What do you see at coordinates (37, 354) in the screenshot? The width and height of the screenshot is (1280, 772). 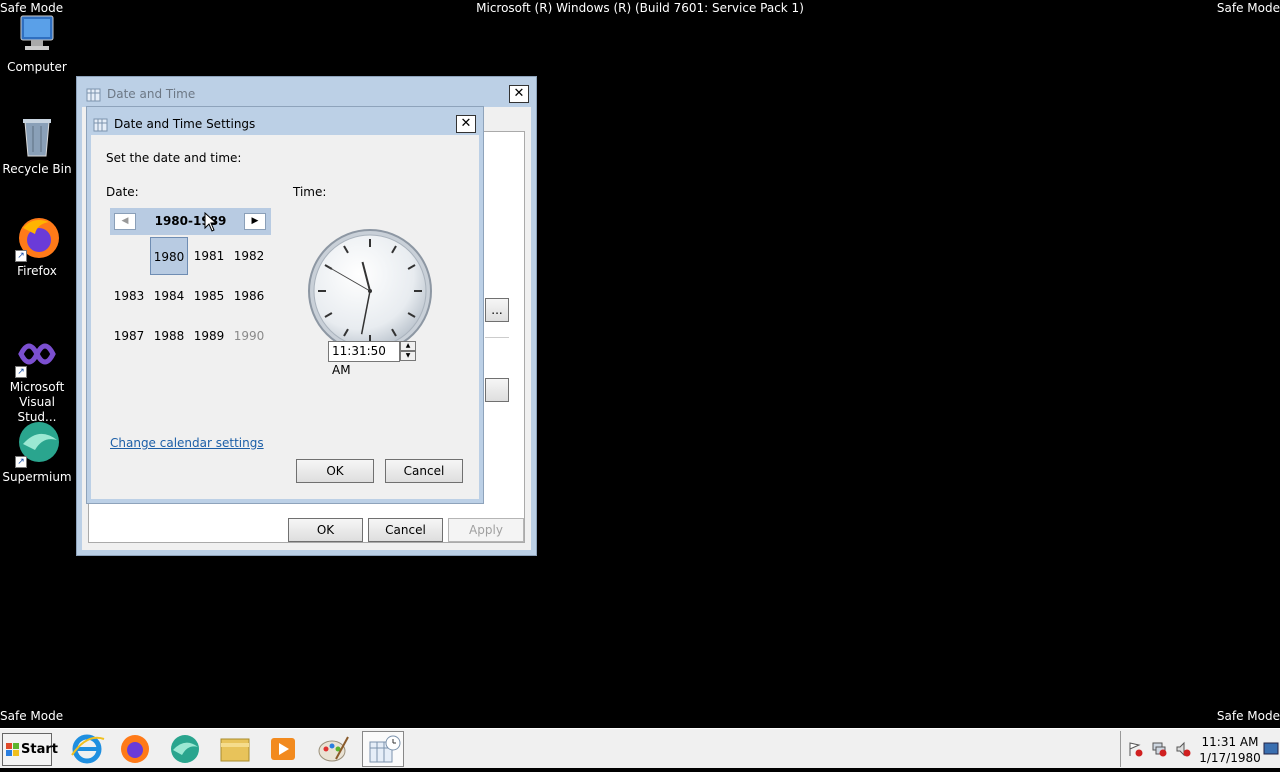 I see `visual-studio-icon: ↗` at bounding box center [37, 354].